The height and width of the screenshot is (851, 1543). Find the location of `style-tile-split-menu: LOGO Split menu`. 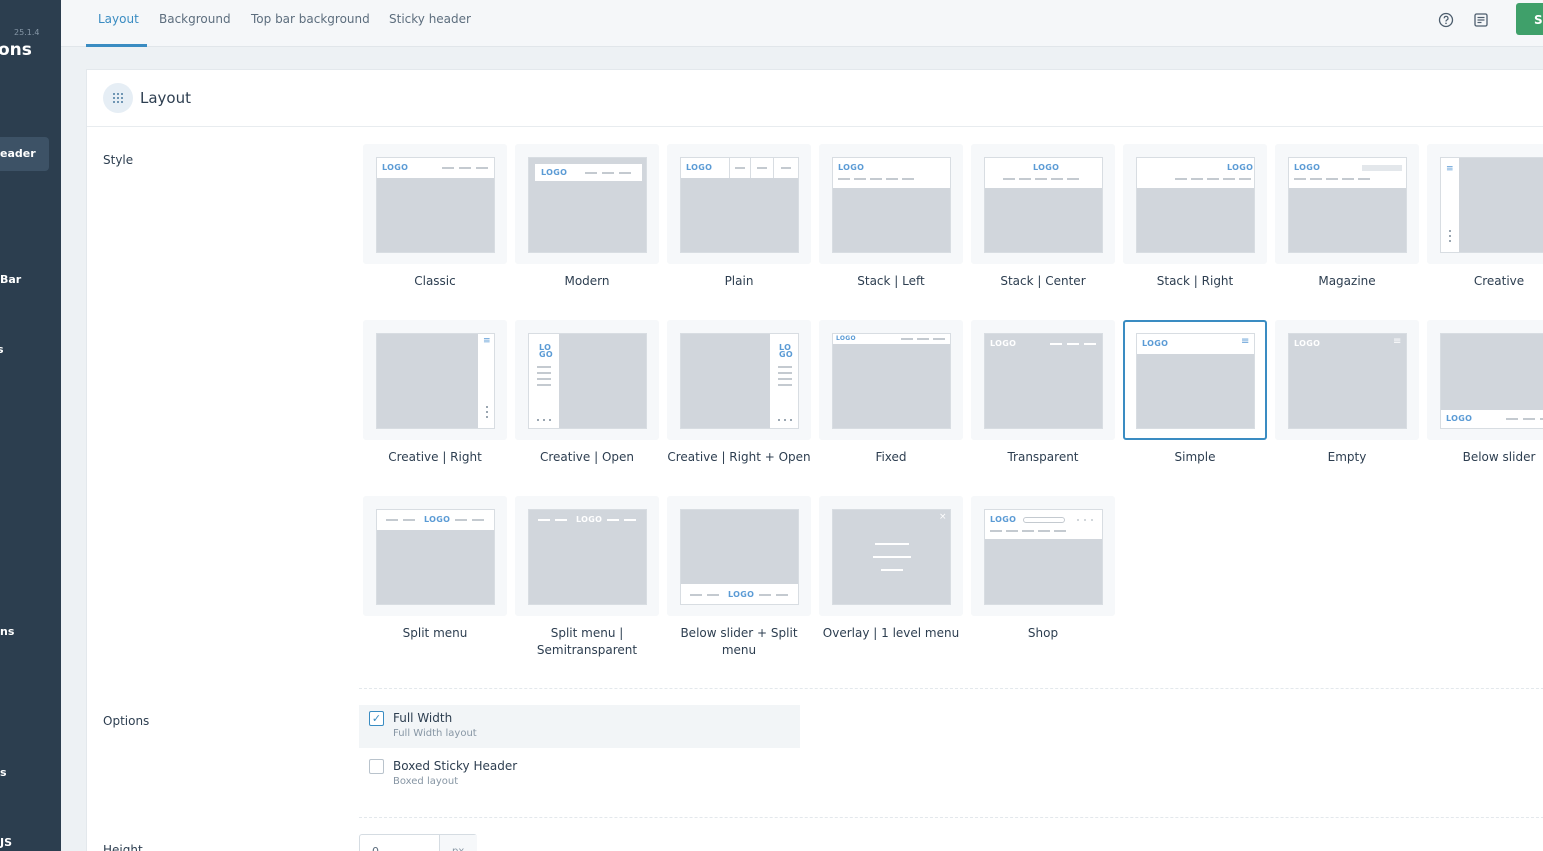

style-tile-split-menu: LOGO Split menu is located at coordinates (435, 569).